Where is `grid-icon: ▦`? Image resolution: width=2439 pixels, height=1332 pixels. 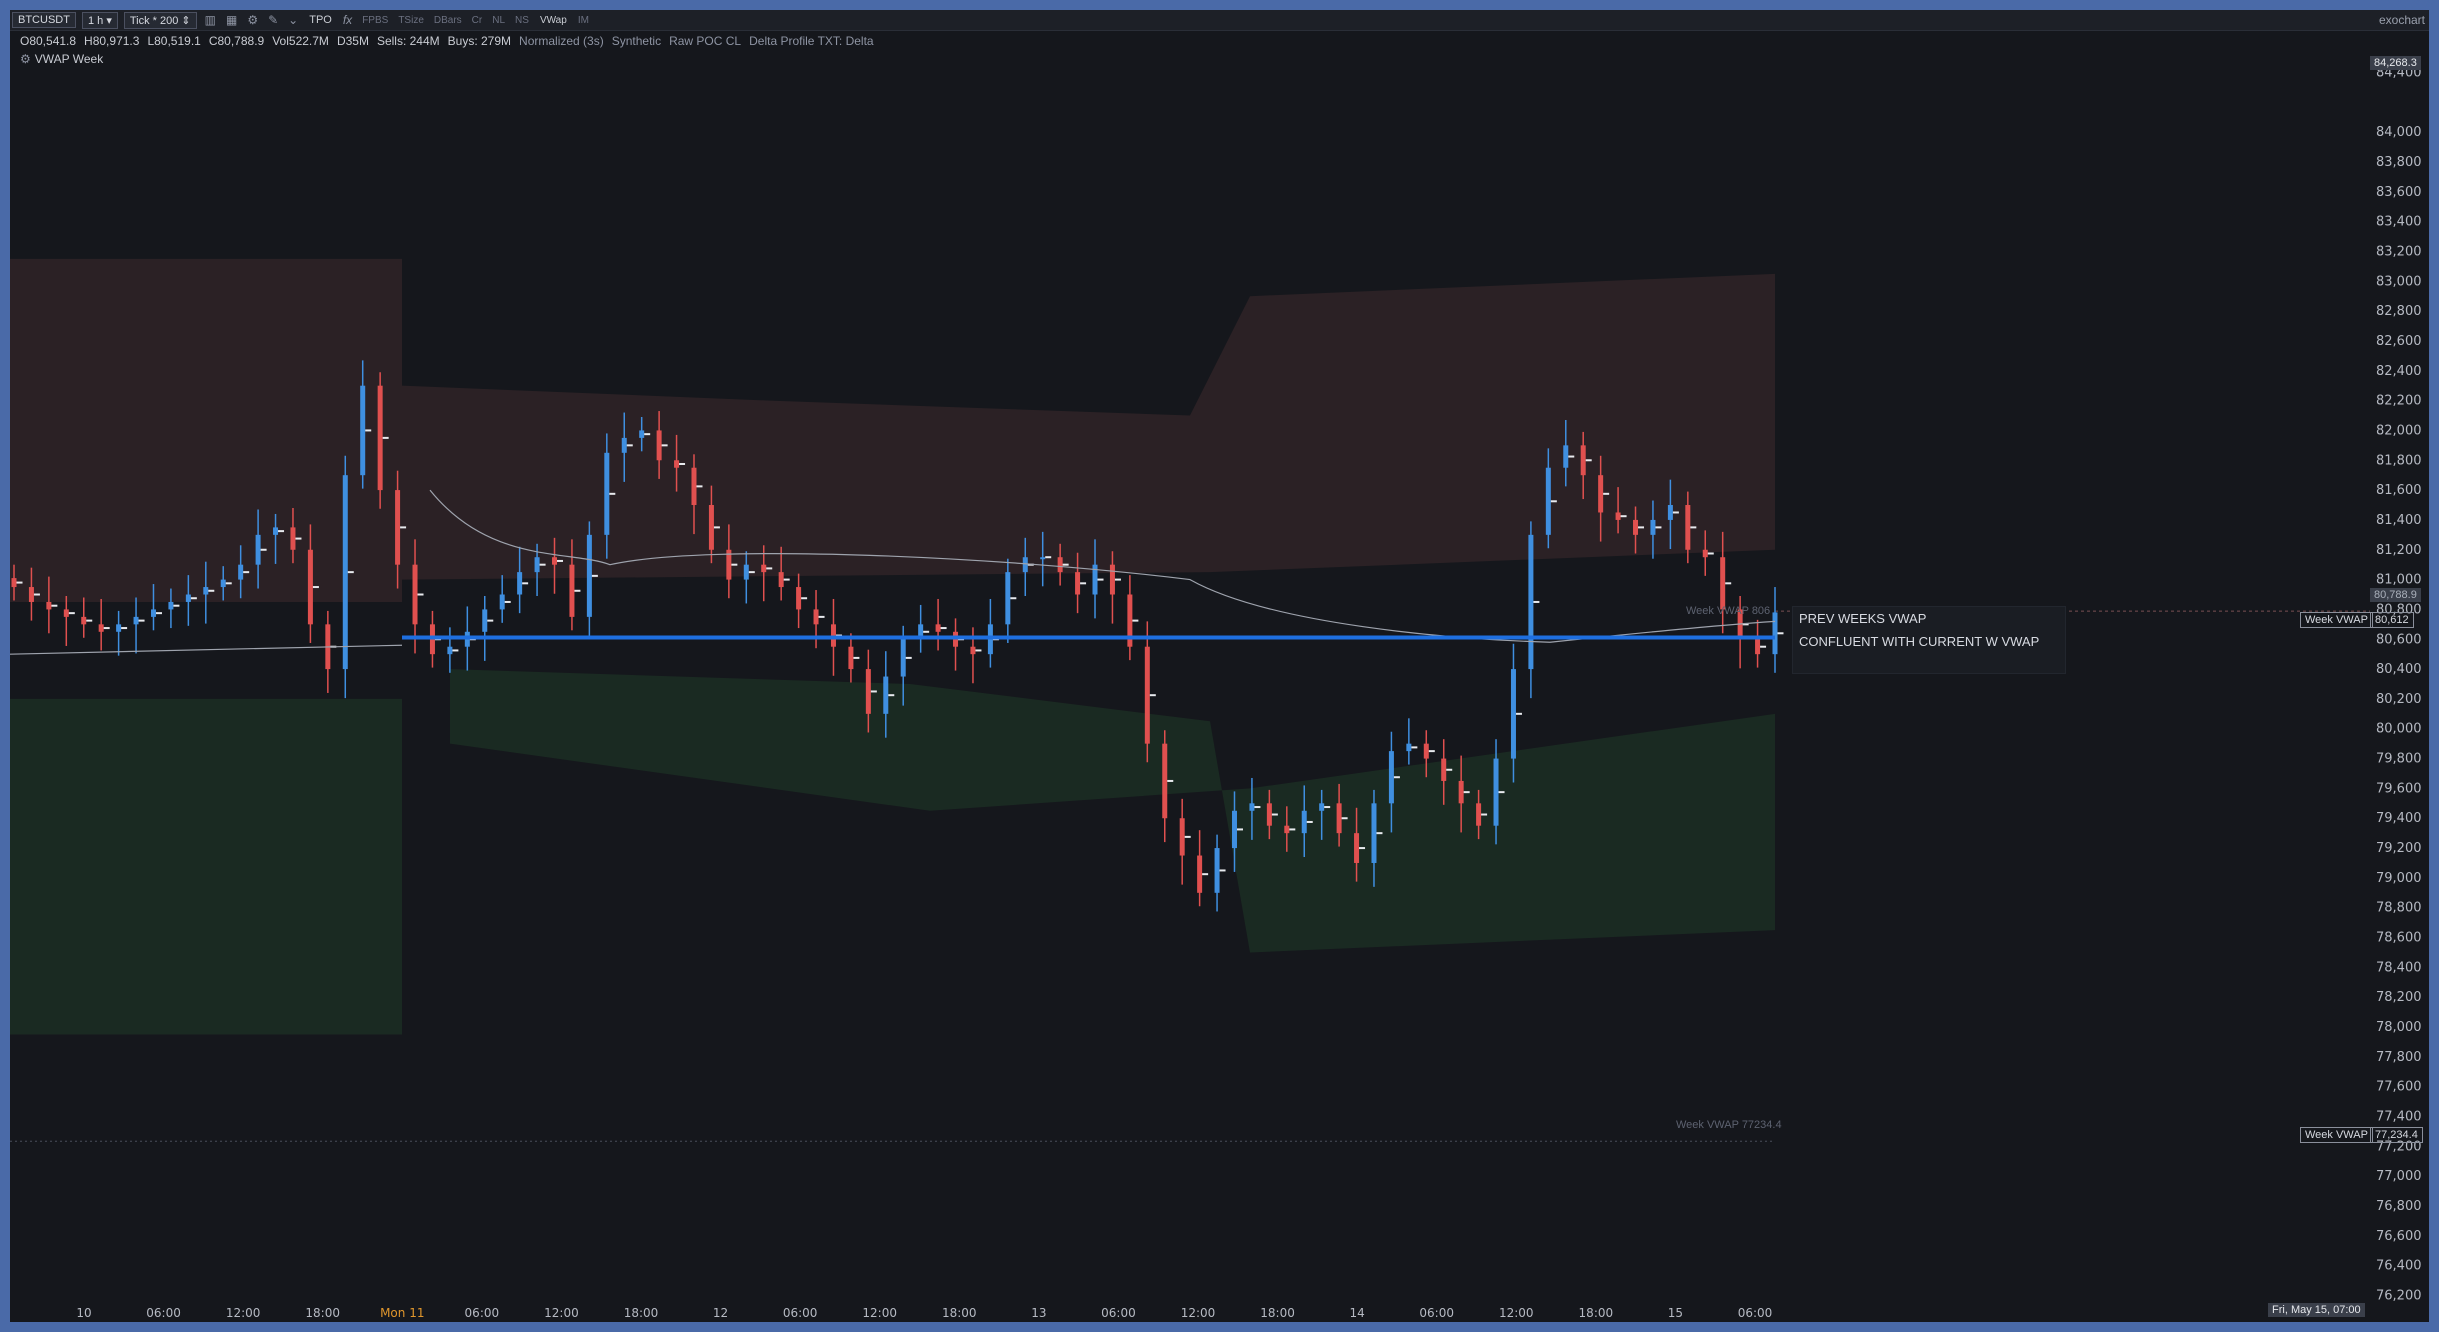 grid-icon: ▦ is located at coordinates (231, 20).